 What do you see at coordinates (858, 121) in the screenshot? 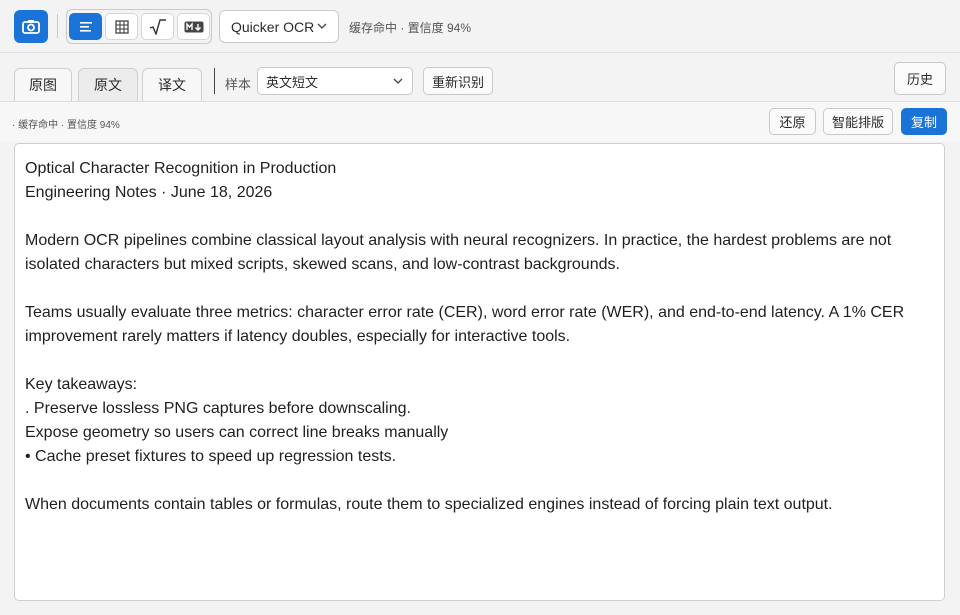
I see `smart-layout-button: 智能排版` at bounding box center [858, 121].